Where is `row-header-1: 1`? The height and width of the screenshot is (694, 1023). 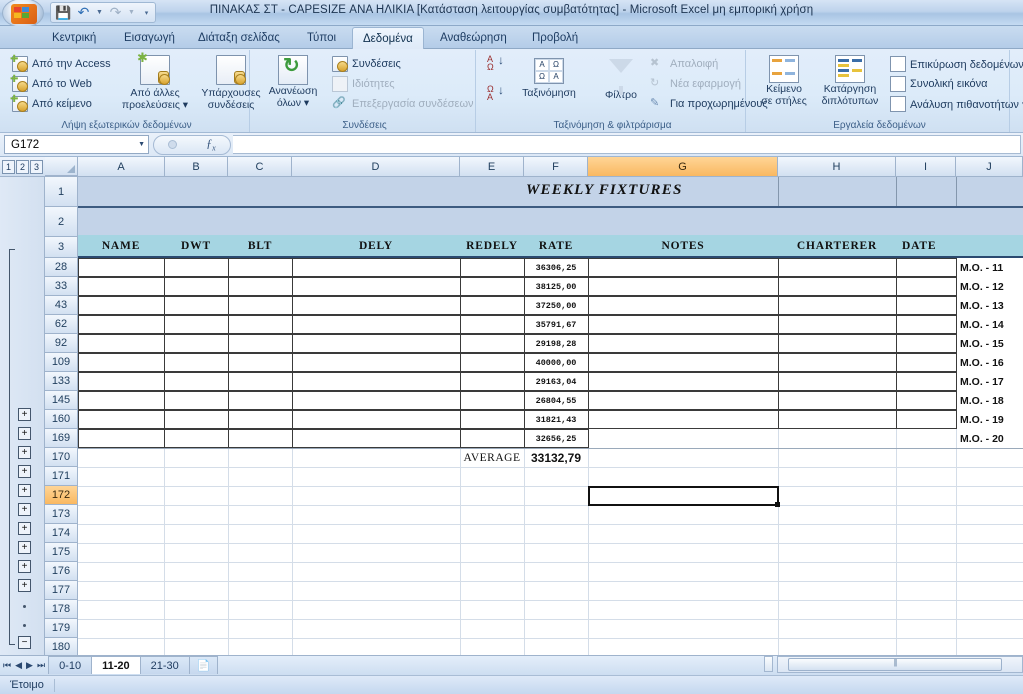
row-header-1: 1 is located at coordinates (61, 192).